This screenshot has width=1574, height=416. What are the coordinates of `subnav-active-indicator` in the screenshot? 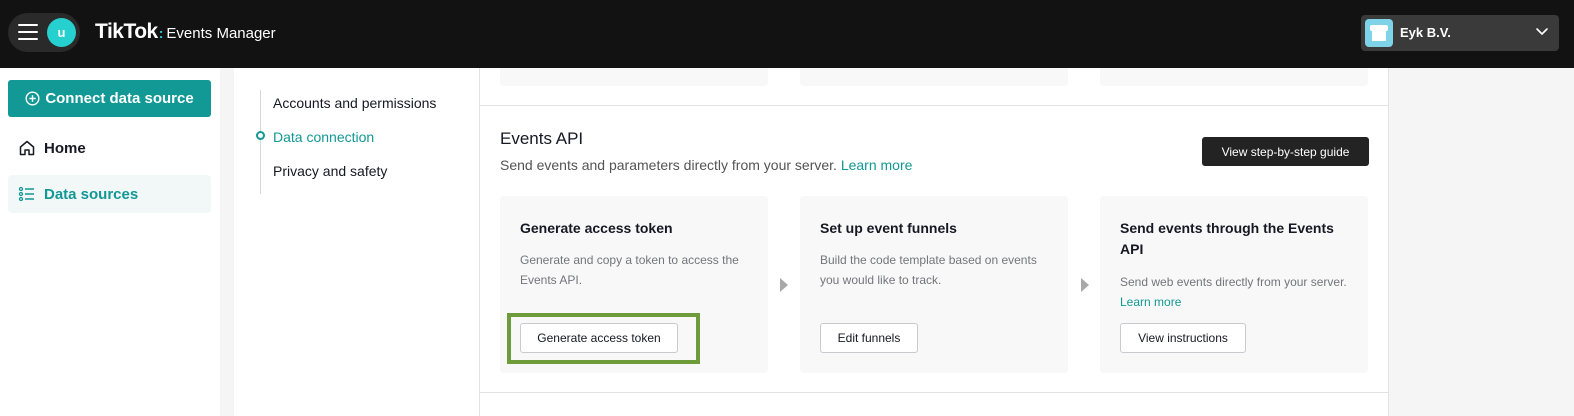 It's located at (260, 135).